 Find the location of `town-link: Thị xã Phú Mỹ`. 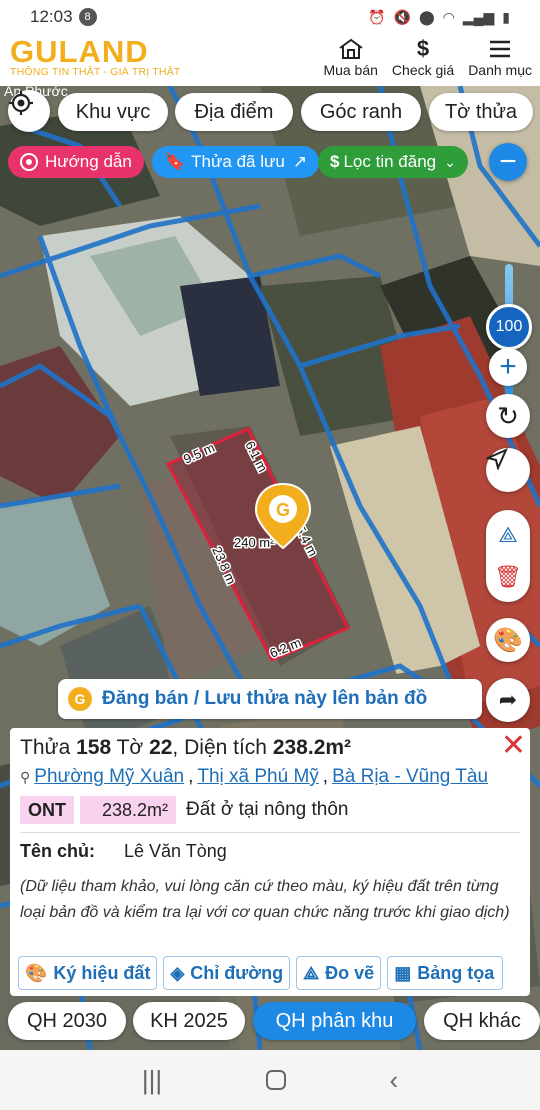

town-link: Thị xã Phú Mỹ is located at coordinates (257, 777).